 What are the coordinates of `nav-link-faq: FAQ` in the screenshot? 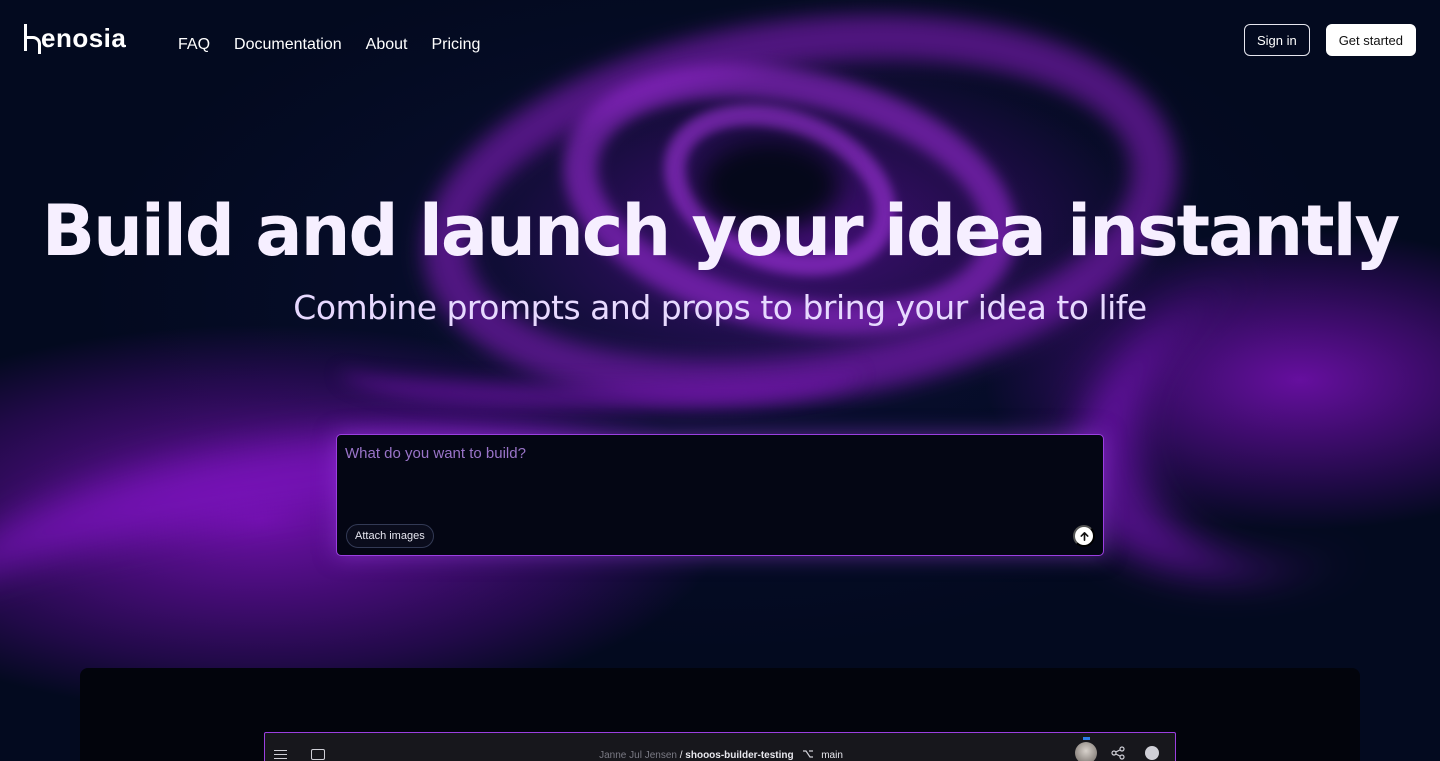 It's located at (194, 45).